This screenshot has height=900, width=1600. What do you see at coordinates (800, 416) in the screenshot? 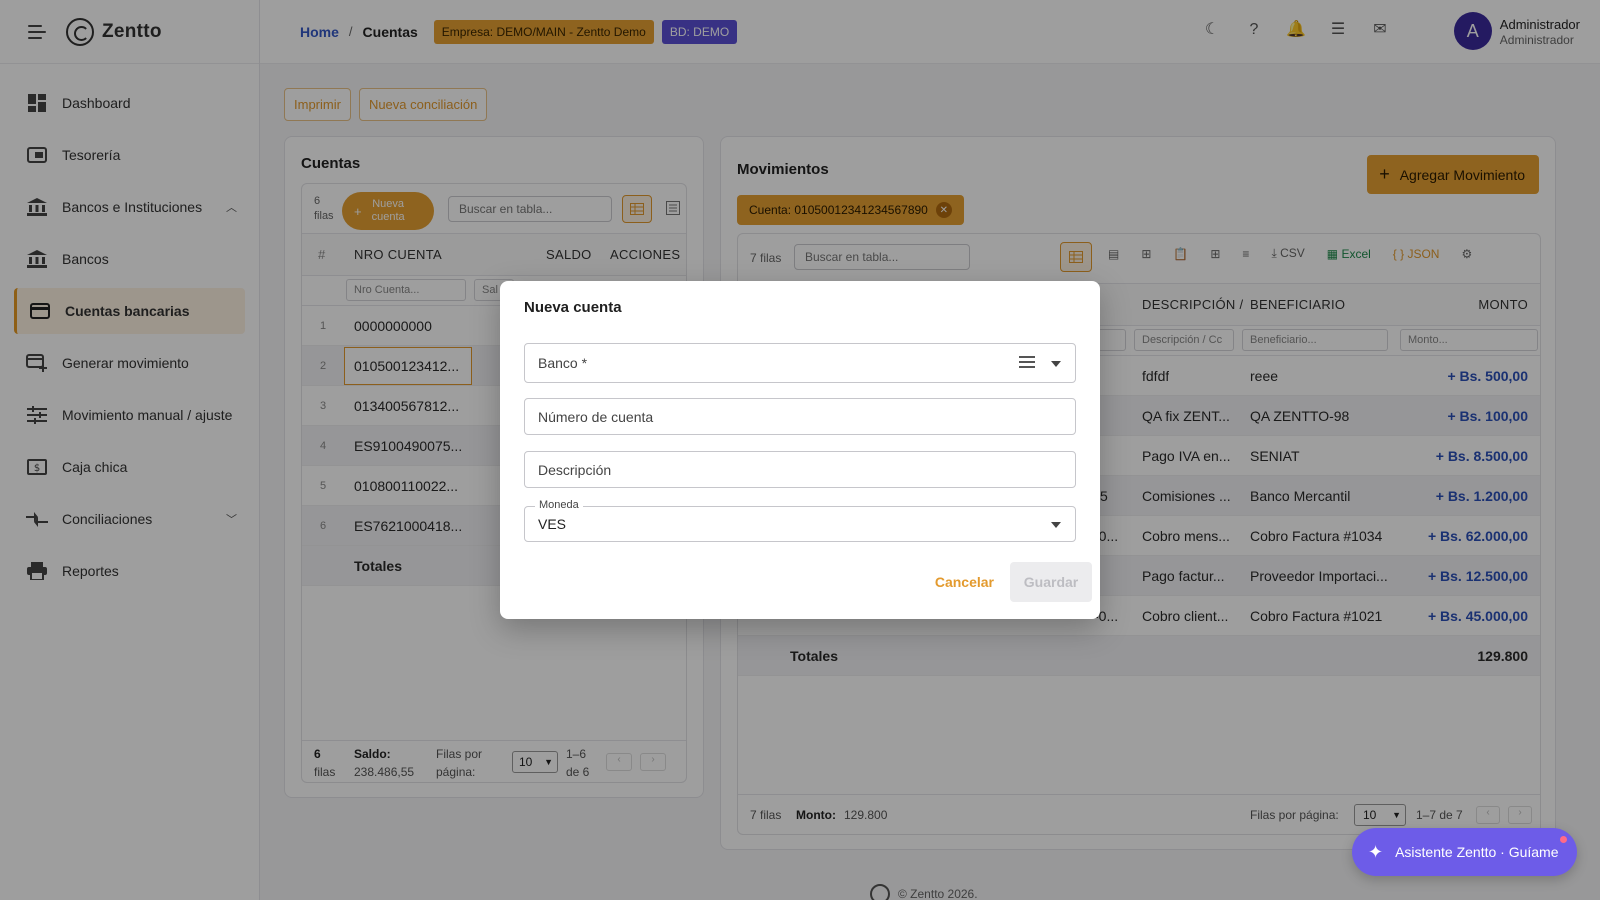
I see `numero-cuenta-field: Número de cuenta` at bounding box center [800, 416].